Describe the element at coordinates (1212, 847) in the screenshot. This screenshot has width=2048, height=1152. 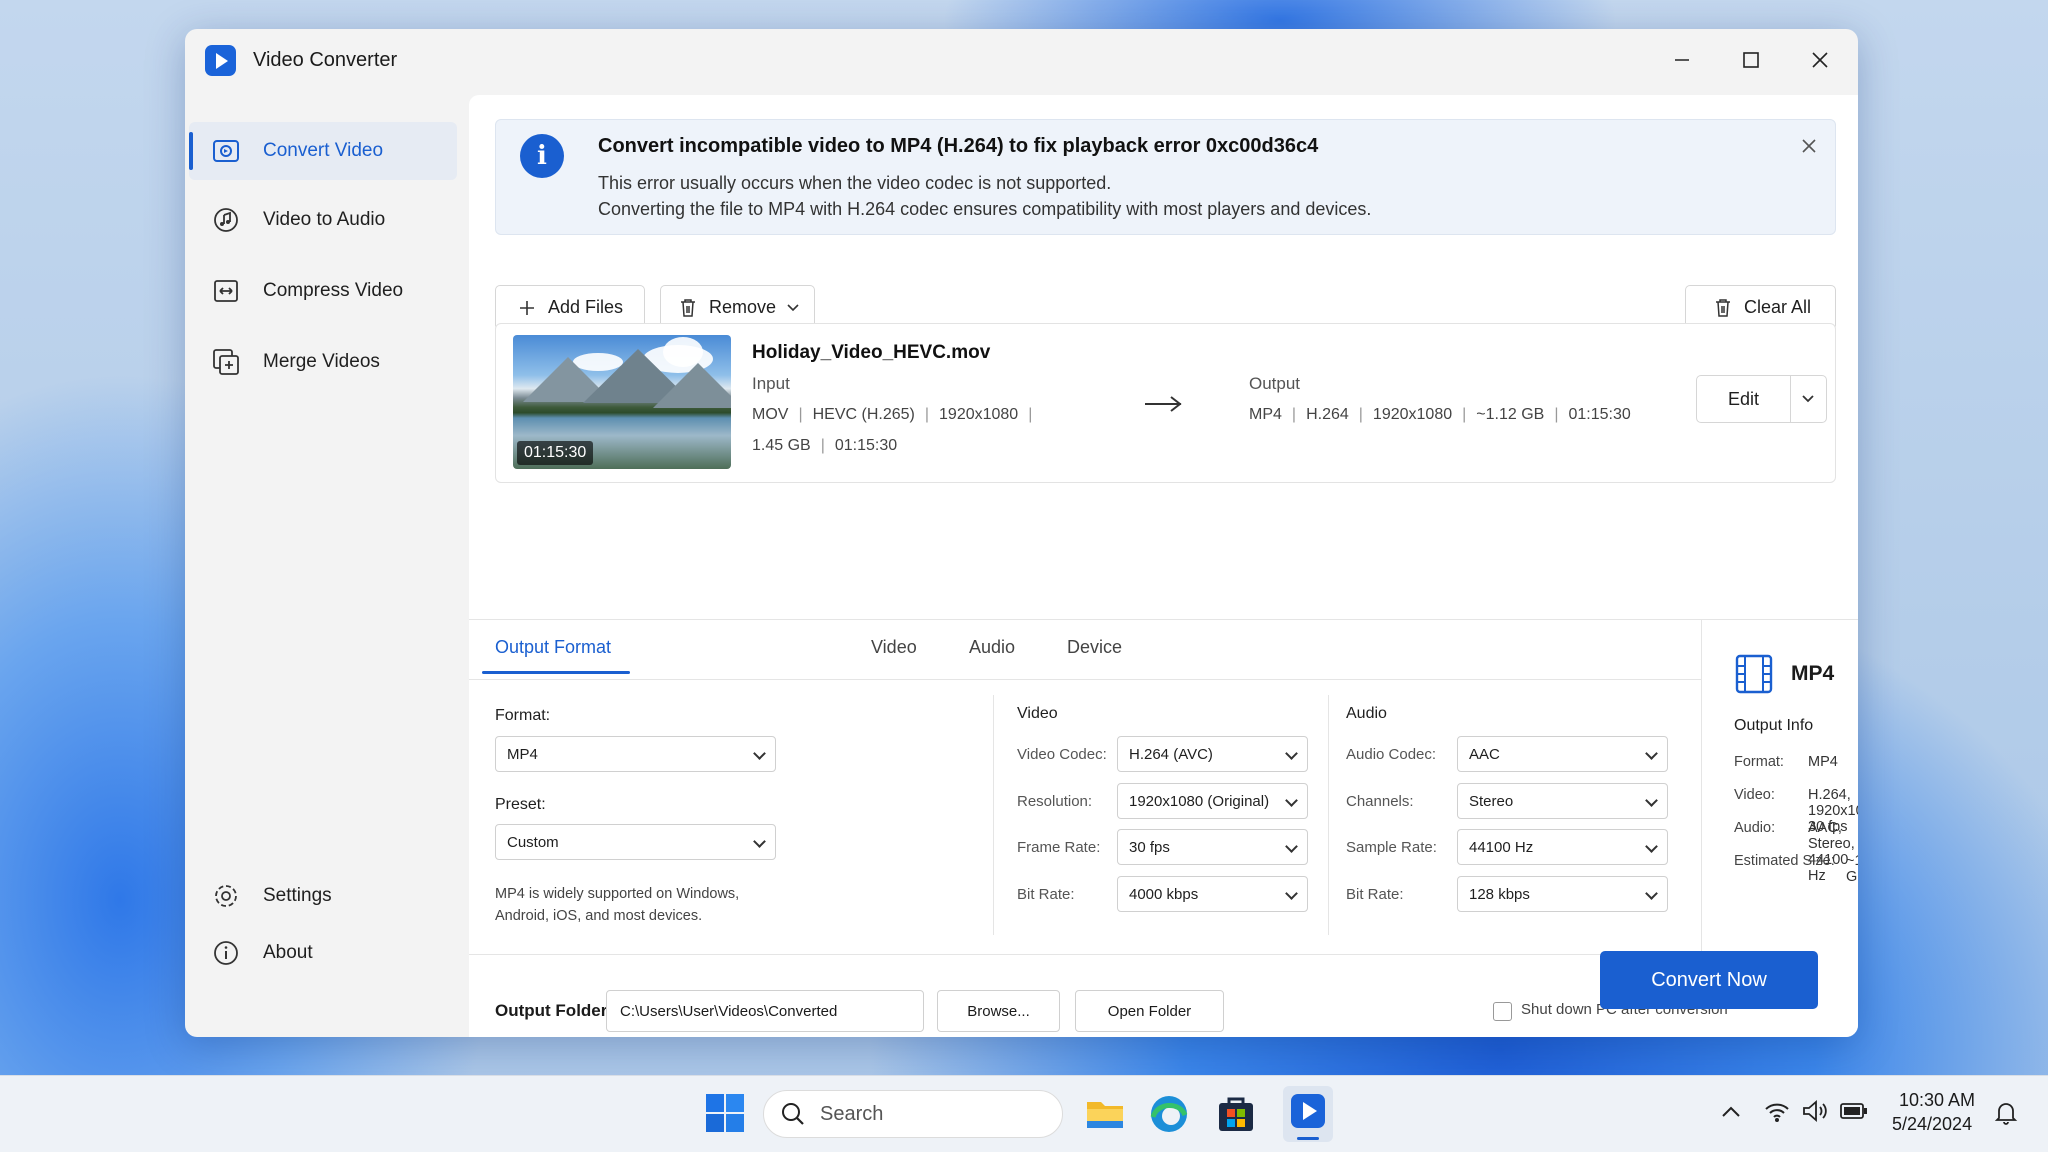
I see `frame-rate-select: 30 fps` at that location.